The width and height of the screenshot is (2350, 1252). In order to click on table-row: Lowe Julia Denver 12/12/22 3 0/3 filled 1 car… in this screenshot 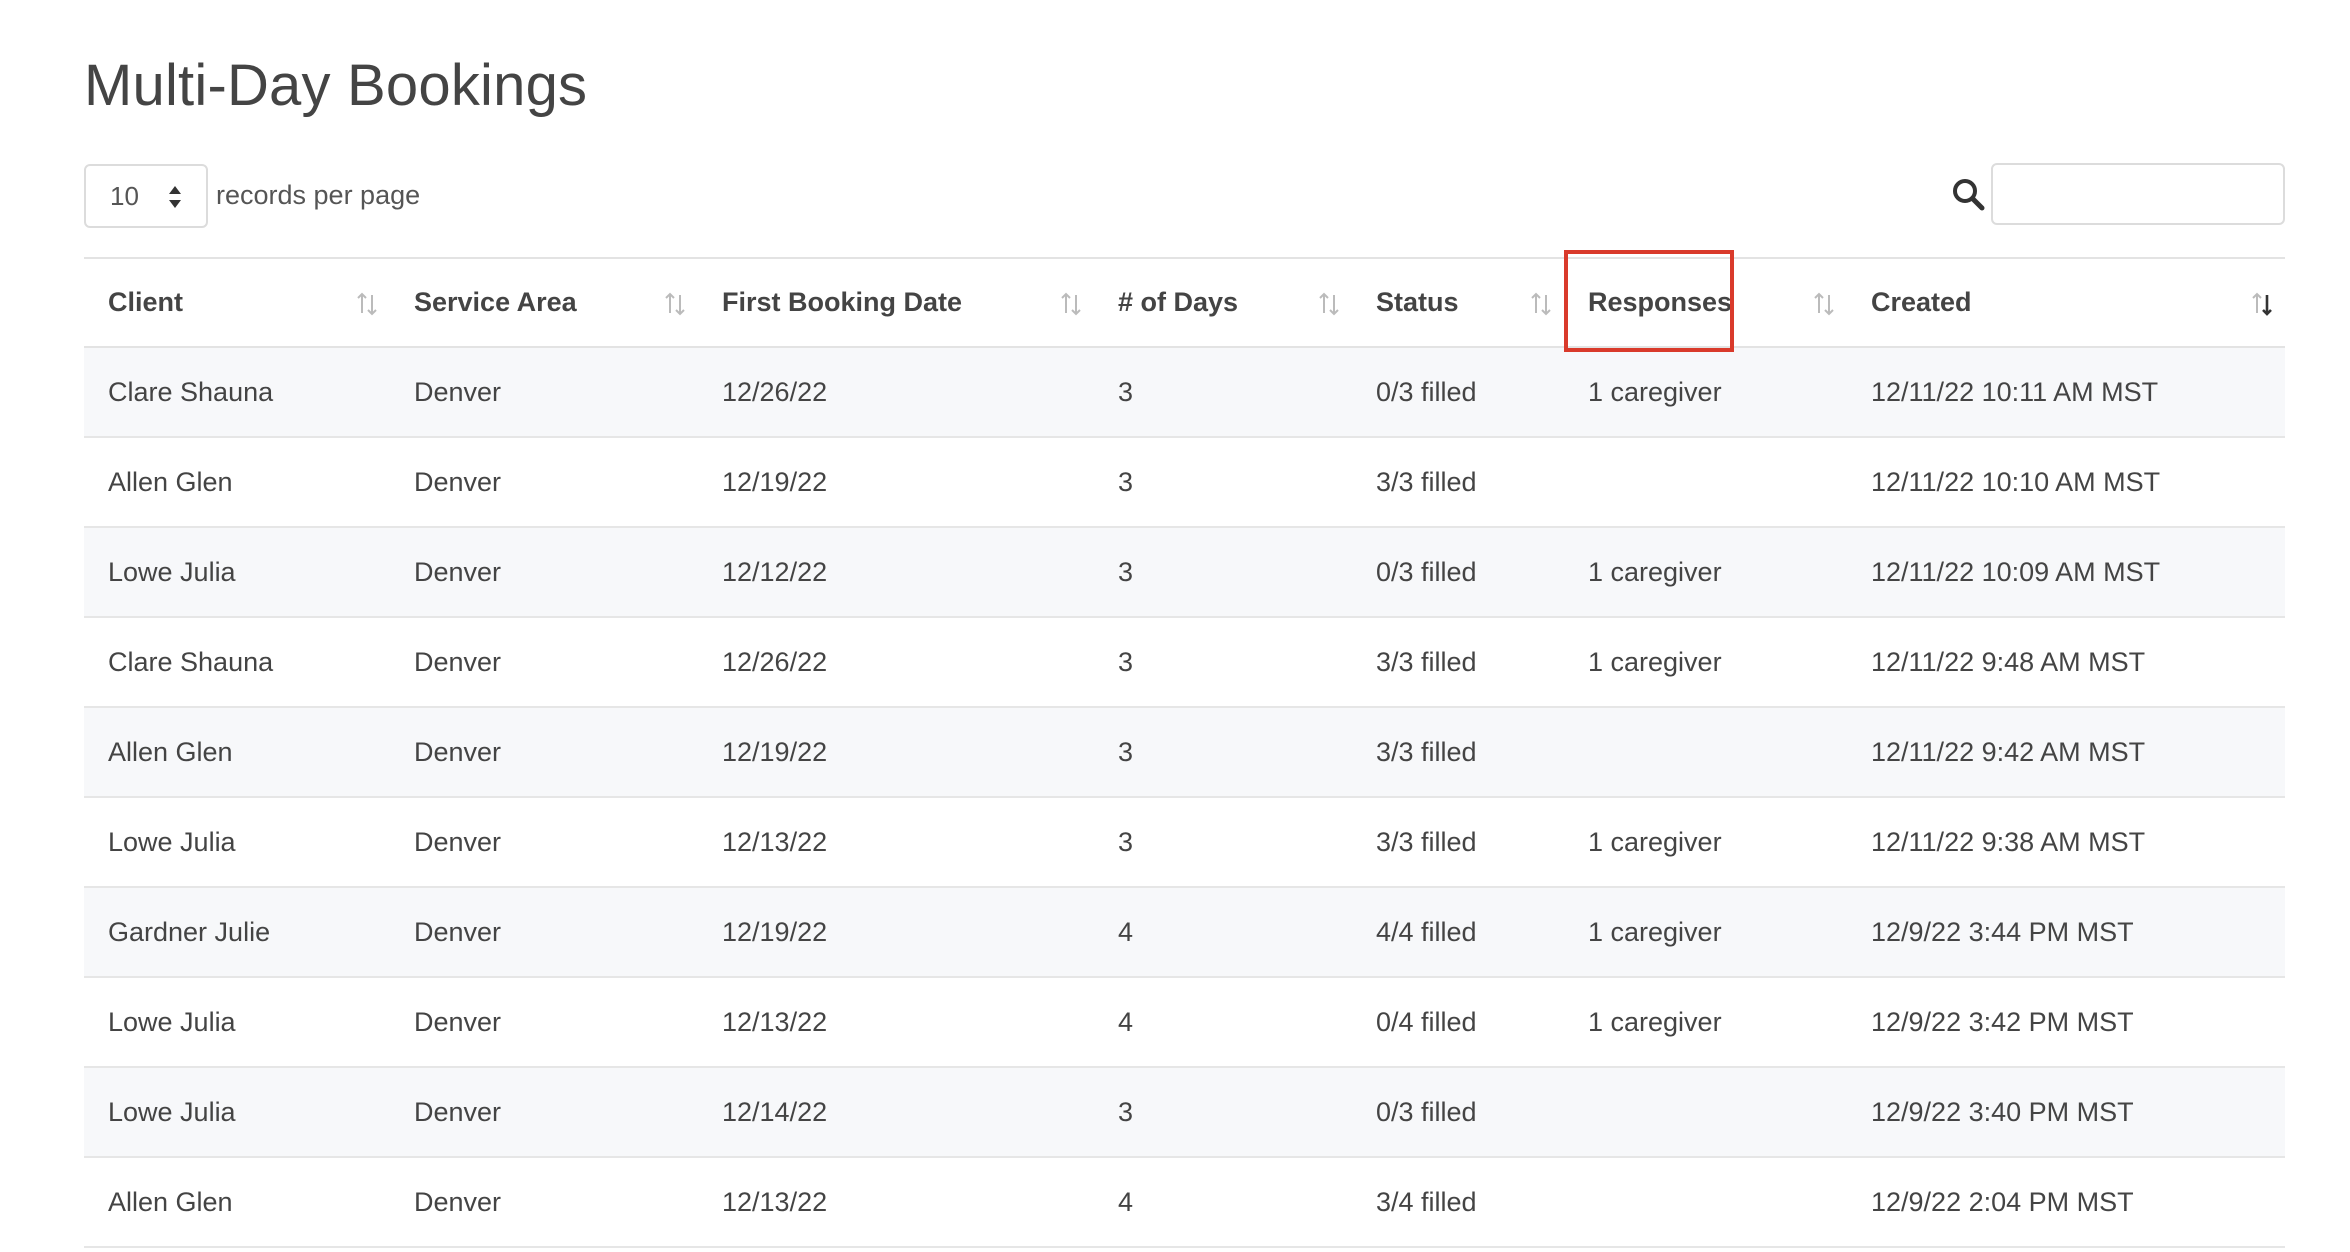, I will do `click(1184, 572)`.